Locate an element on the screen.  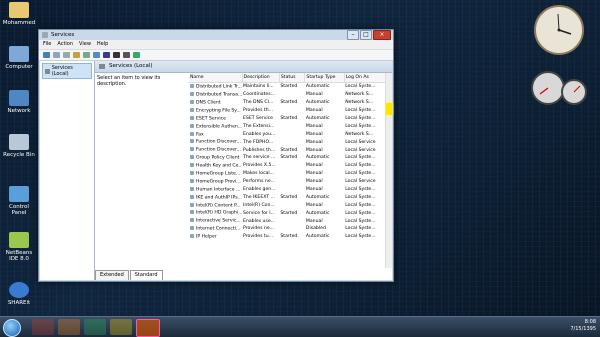
desktop-icon-computer: Computer is located at coordinates (19, 58).